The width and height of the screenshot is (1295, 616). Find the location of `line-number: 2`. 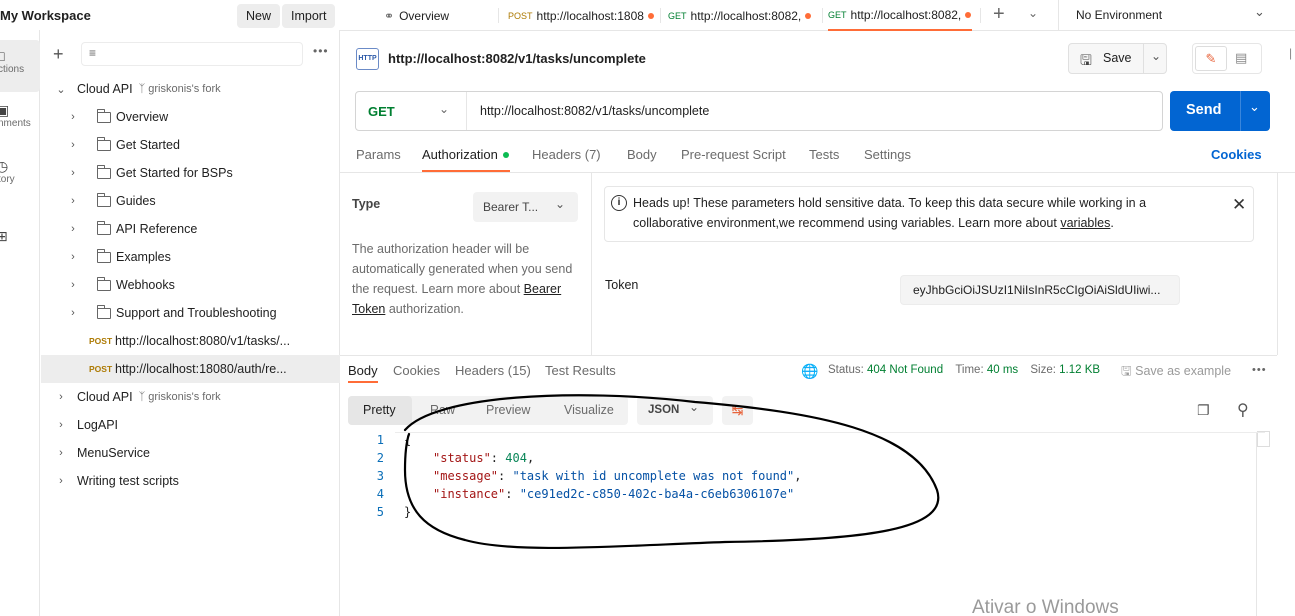

line-number: 2 is located at coordinates (380, 458).